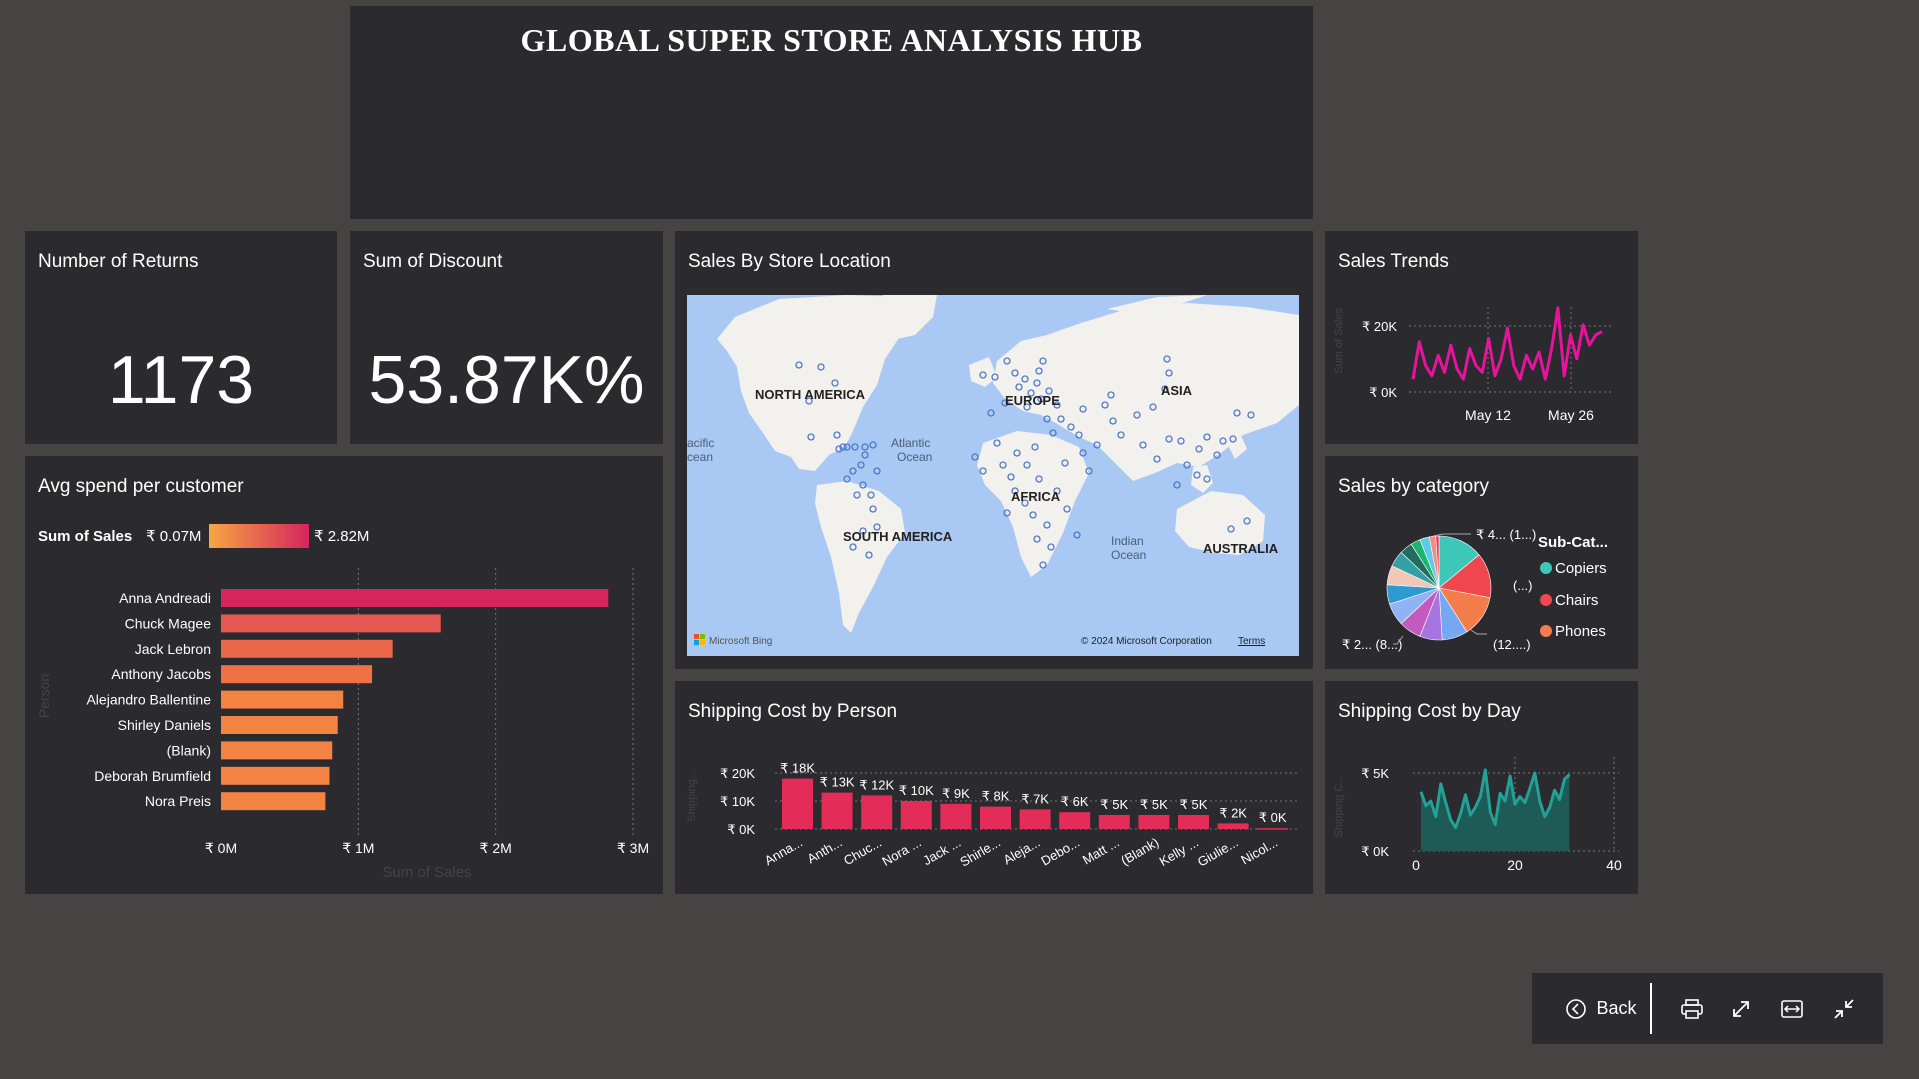 The height and width of the screenshot is (1079, 1919). Describe the element at coordinates (916, 790) in the screenshot. I see `ship-person-data-label: ₹ 10K` at that location.